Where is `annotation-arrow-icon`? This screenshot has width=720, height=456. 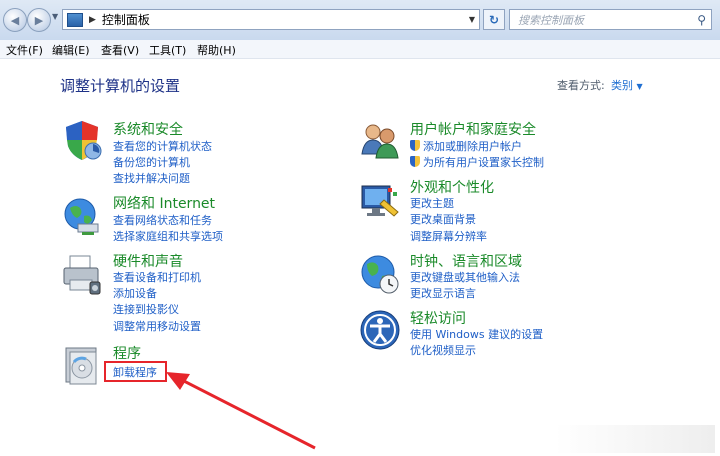 annotation-arrow-icon is located at coordinates (241, 411).